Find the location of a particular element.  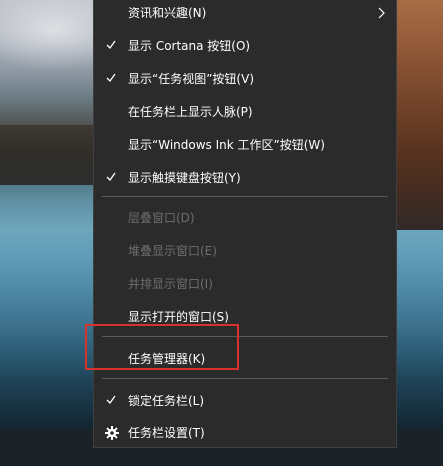

menu-item-show-touch-keyboard-button: 显示触摸键盘按钮(Y) is located at coordinates (245, 178).